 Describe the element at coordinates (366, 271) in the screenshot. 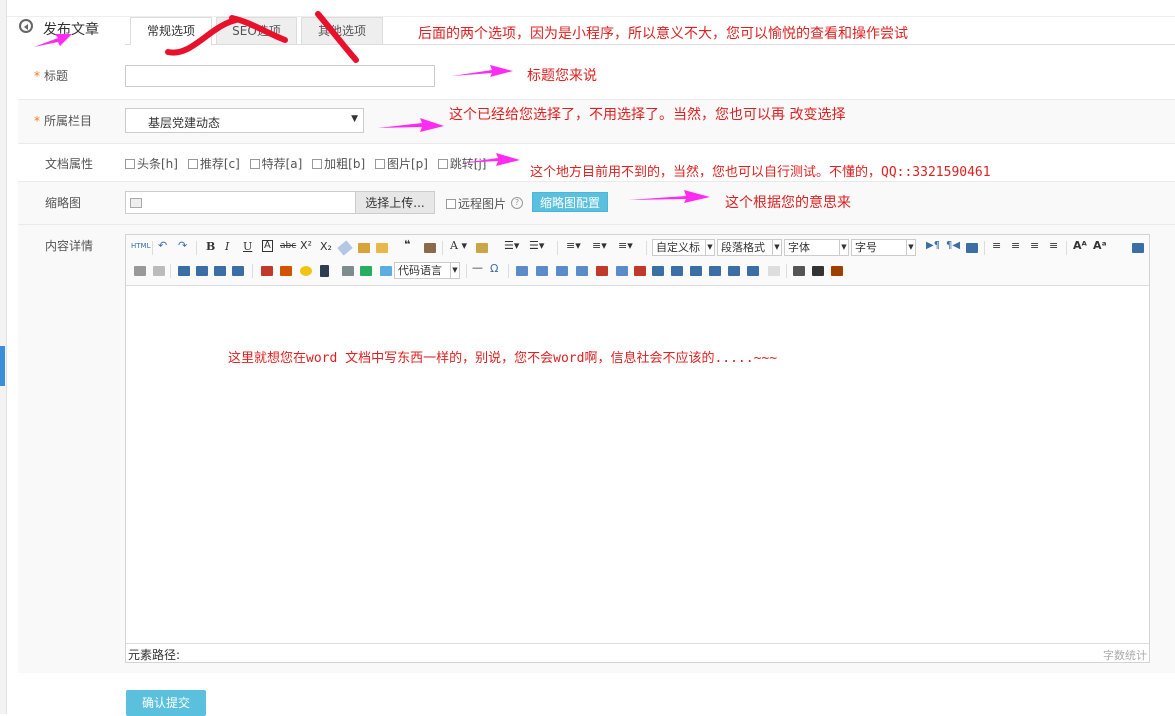

I see `map-icon` at that location.